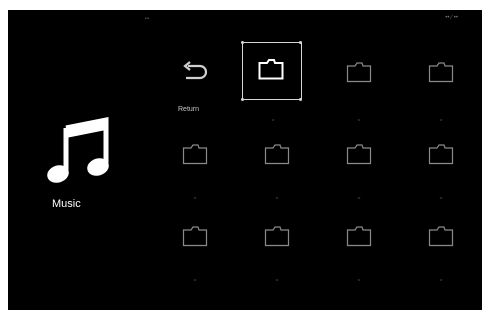 This screenshot has width=490, height=312. I want to click on category-label: Music, so click(66, 204).